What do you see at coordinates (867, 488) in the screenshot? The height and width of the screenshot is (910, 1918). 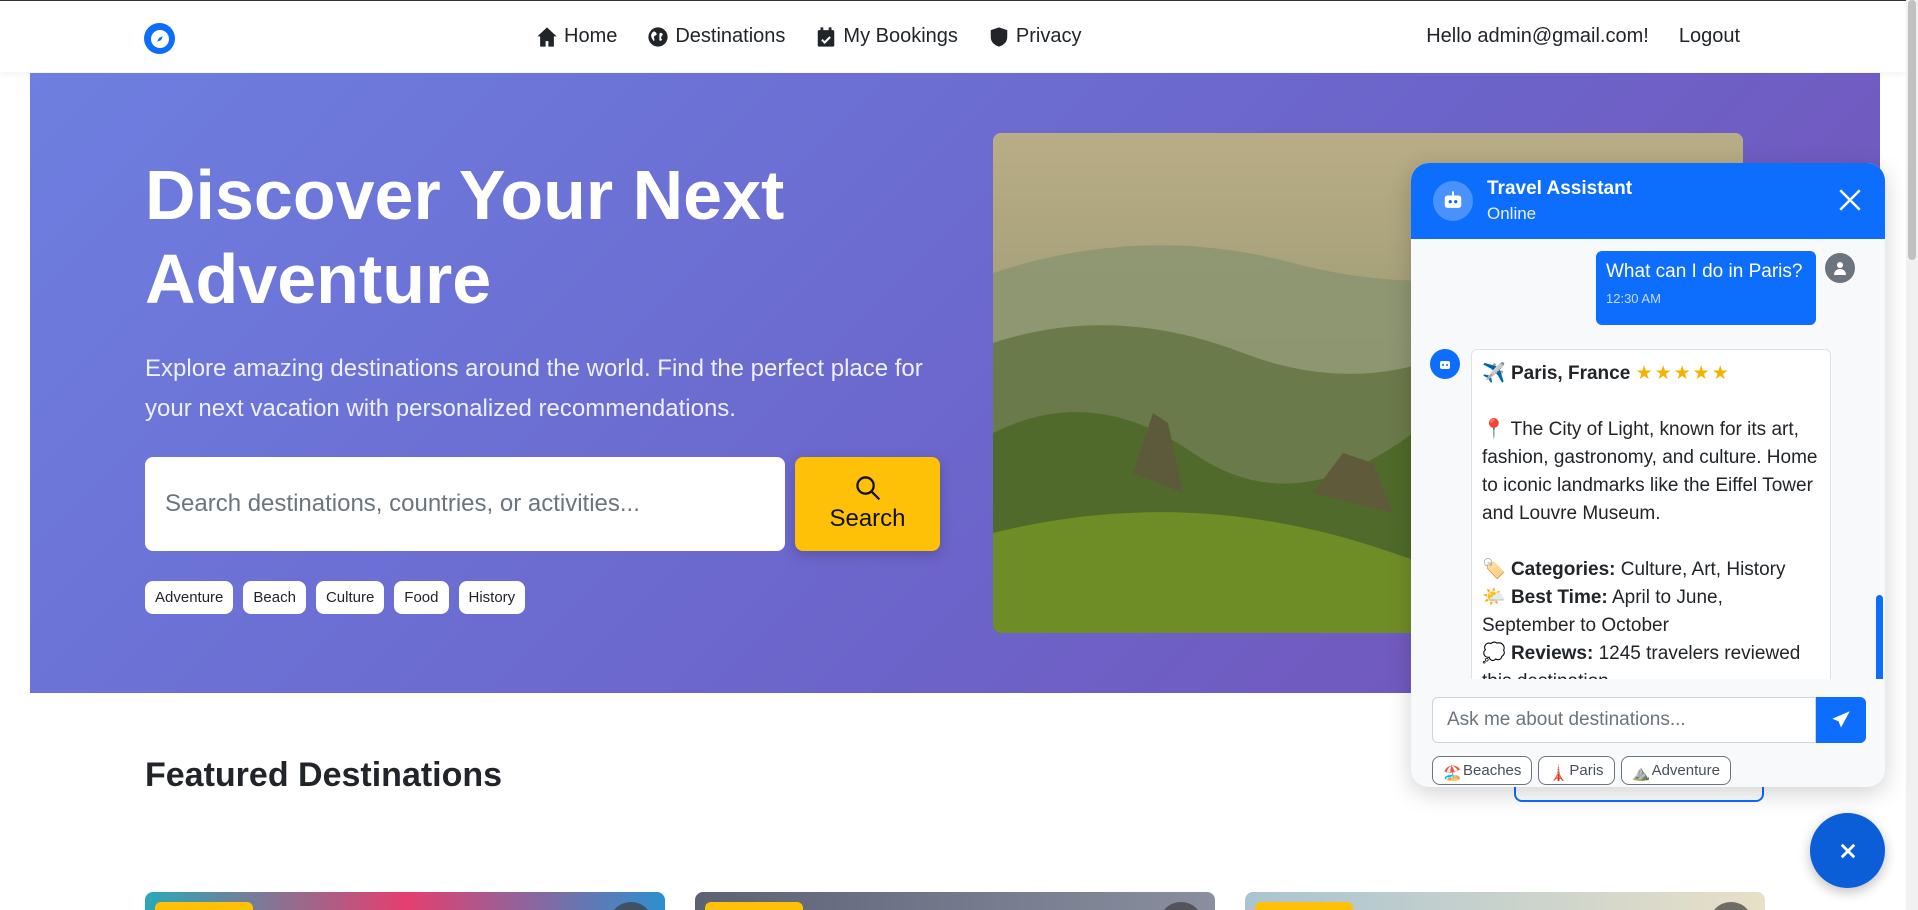 I see `search-icon` at bounding box center [867, 488].